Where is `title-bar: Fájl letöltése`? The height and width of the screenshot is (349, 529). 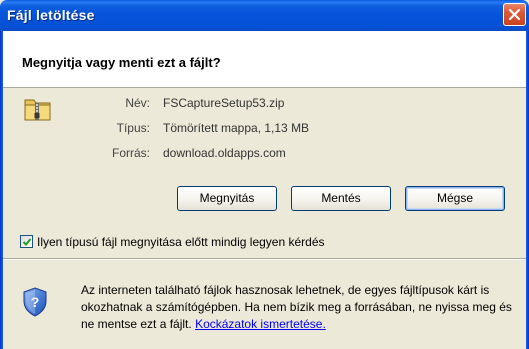 title-bar: Fájl letöltése is located at coordinates (264, 15).